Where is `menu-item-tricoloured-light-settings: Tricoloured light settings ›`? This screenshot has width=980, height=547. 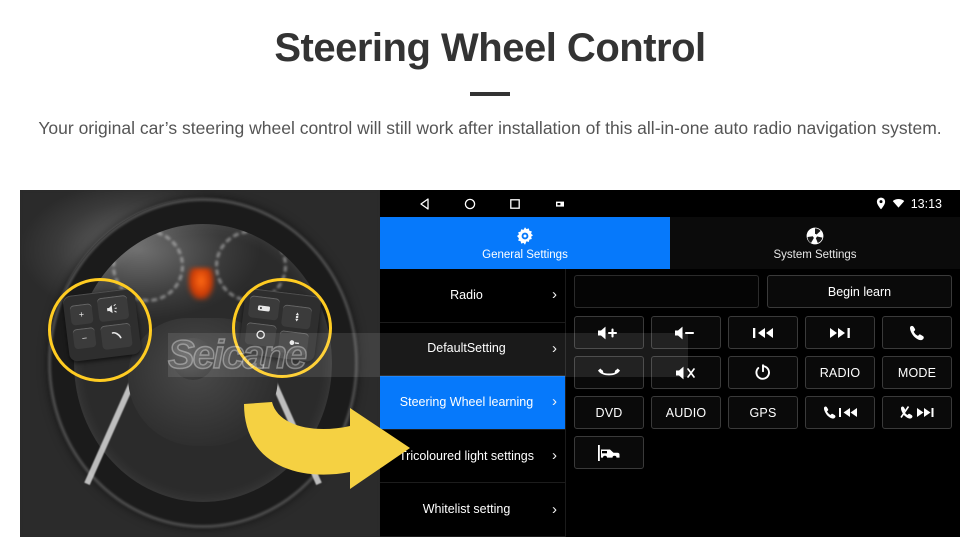 menu-item-tricoloured-light-settings: Tricoloured light settings › is located at coordinates (472, 457).